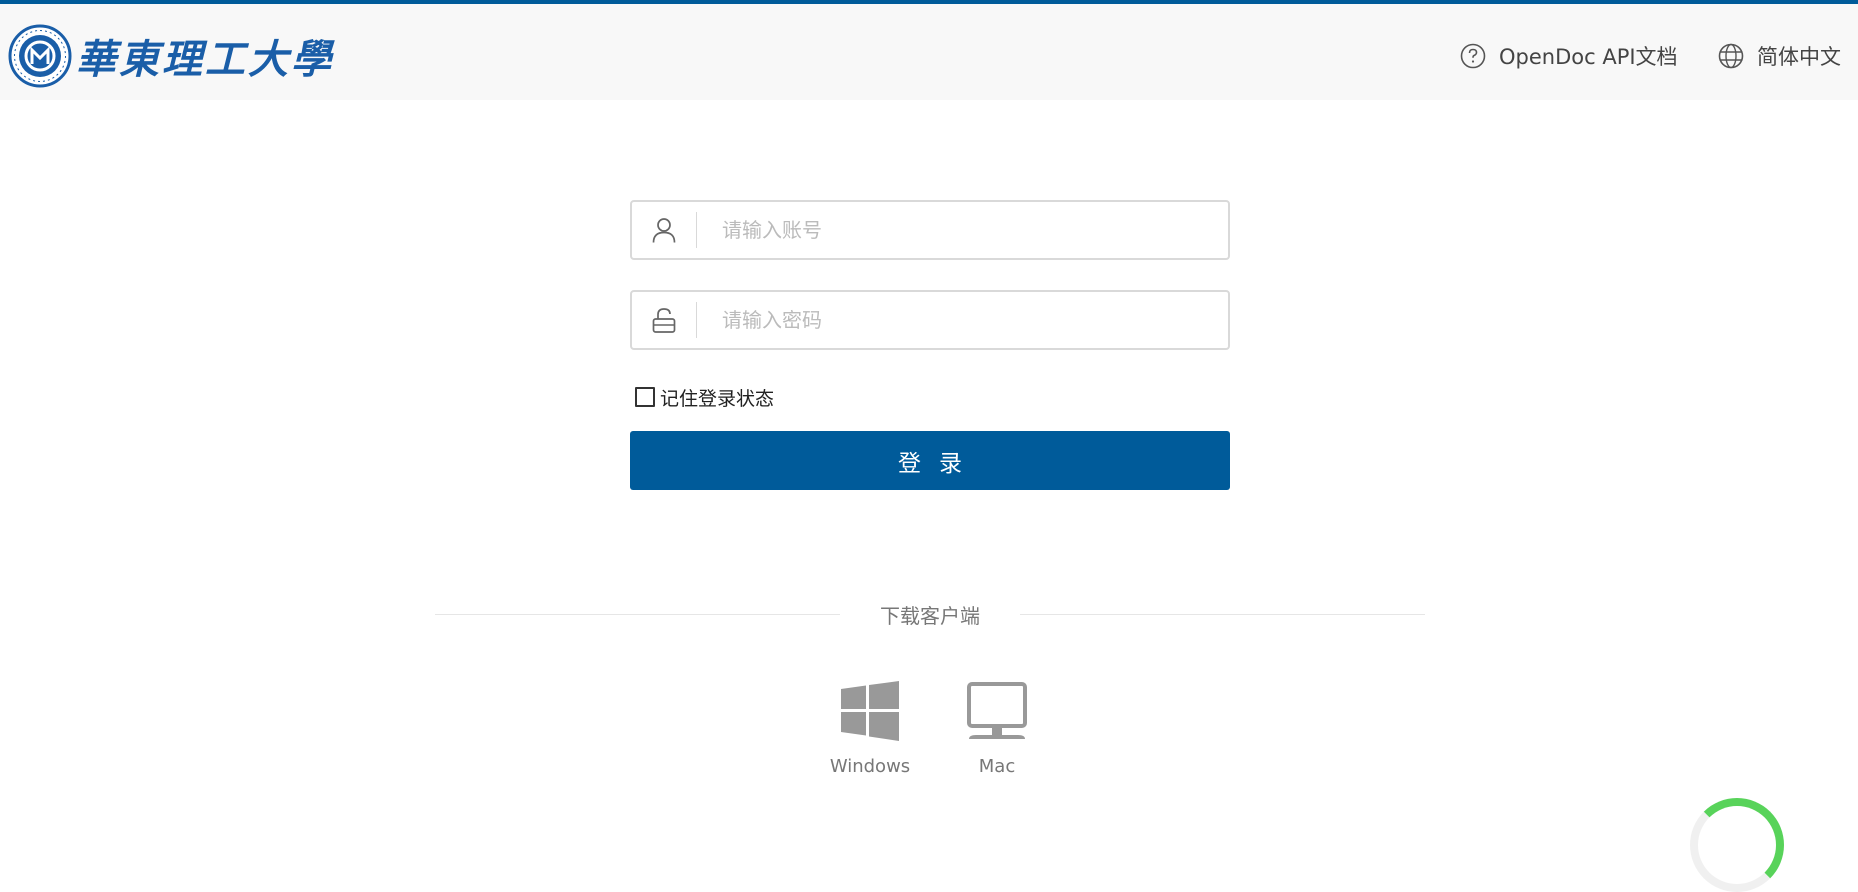 The width and height of the screenshot is (1858, 892). What do you see at coordinates (997, 766) in the screenshot?
I see `mac-label: Mac` at bounding box center [997, 766].